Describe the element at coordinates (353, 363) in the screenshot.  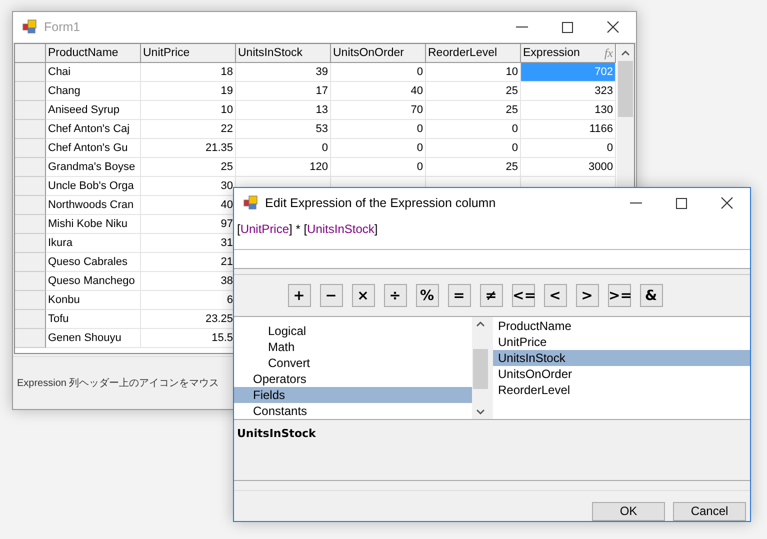
I see `tree-item: Convert` at that location.